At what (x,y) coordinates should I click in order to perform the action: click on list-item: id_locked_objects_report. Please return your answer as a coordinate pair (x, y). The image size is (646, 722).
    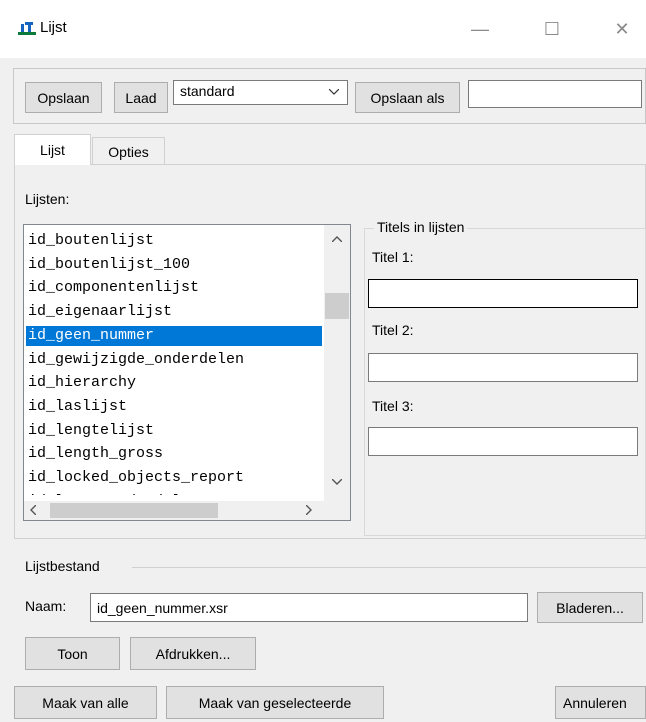
    Looking at the image, I should click on (174, 478).